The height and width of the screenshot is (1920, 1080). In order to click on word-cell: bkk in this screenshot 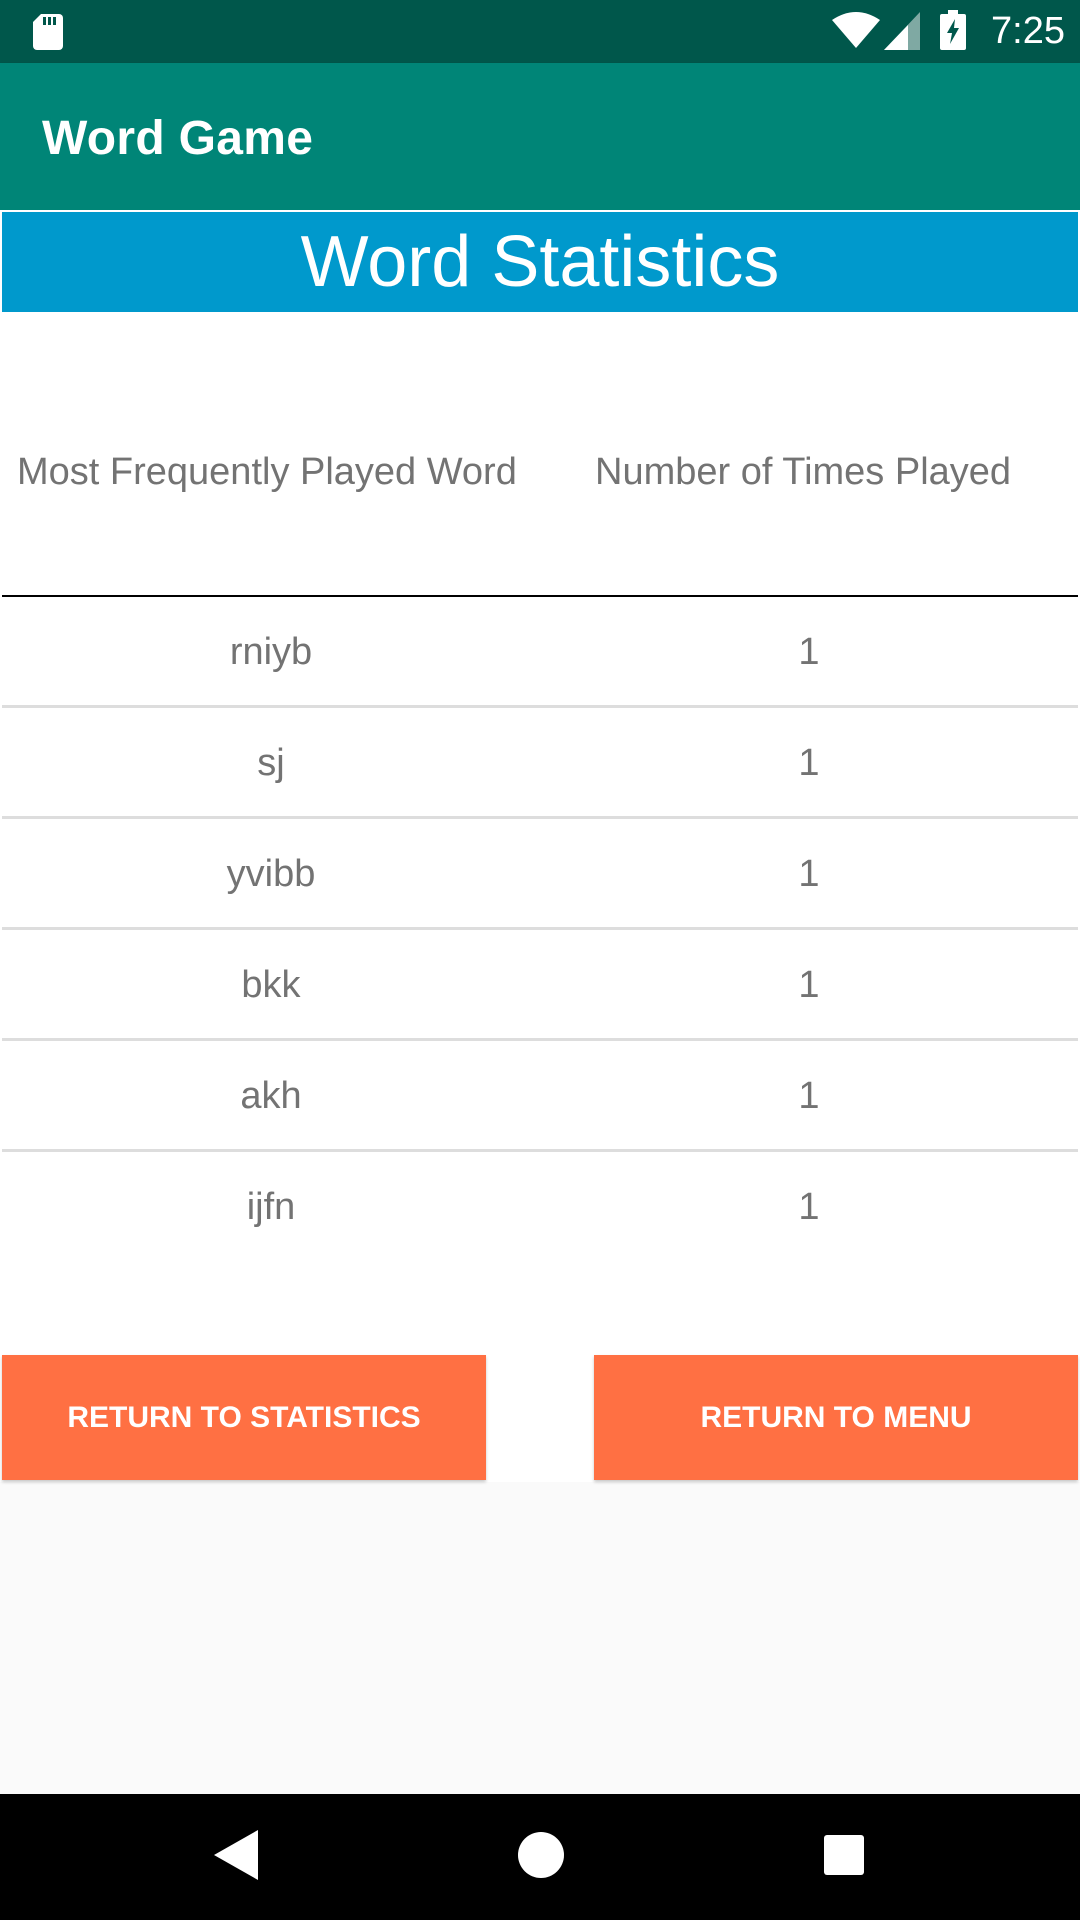, I will do `click(271, 985)`.